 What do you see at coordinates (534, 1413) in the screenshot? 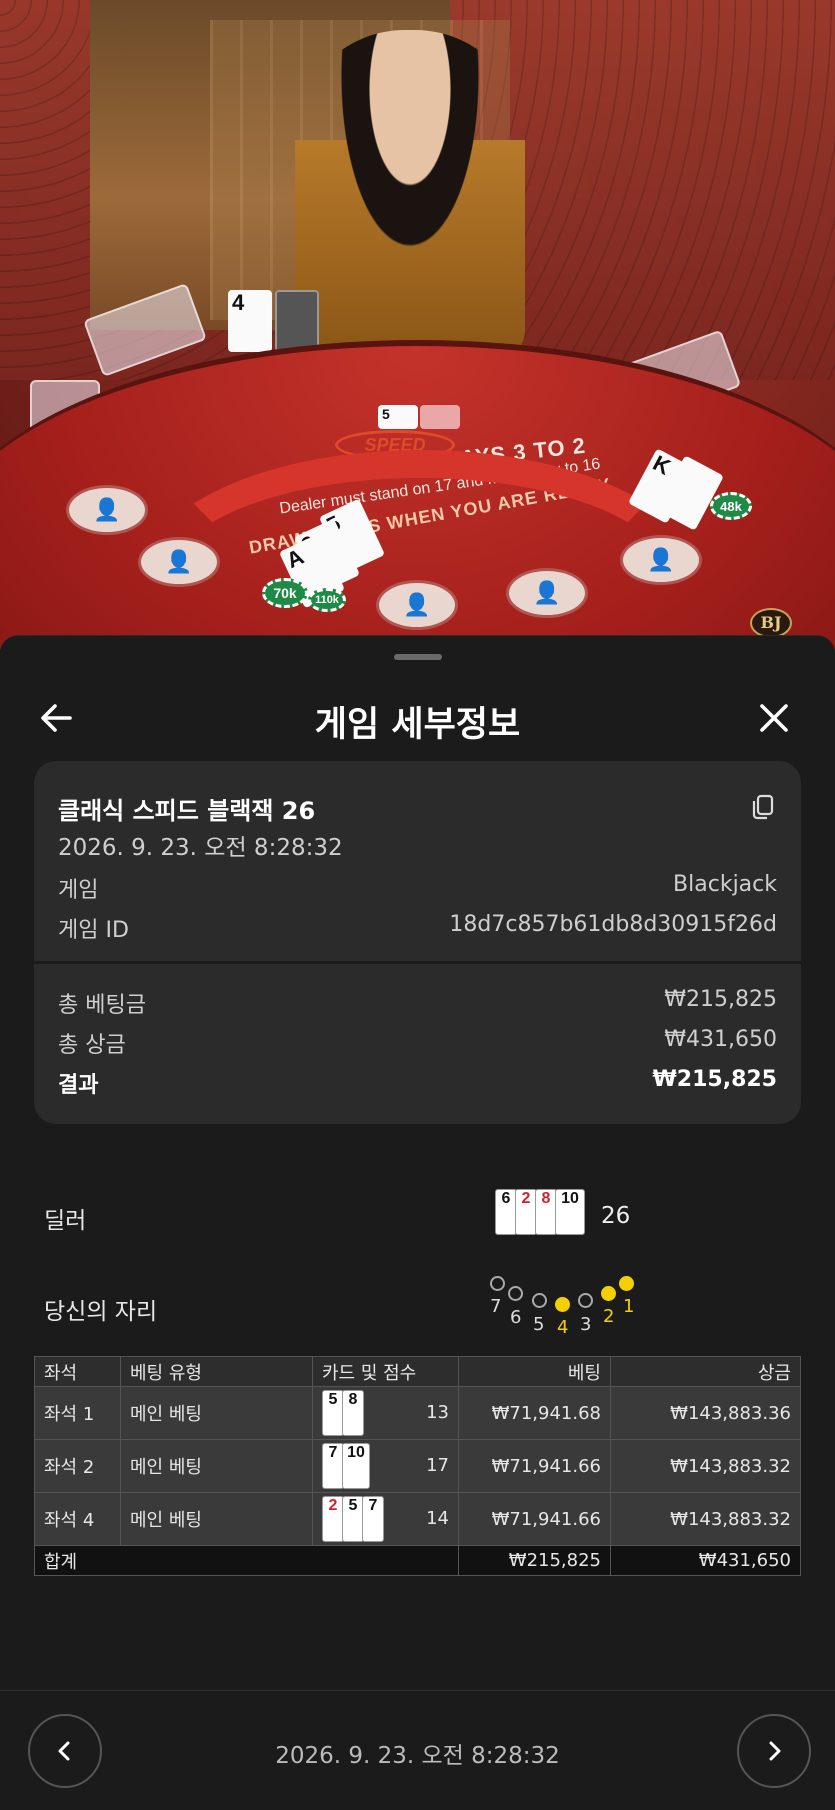
I see `bet-cell: ₩71,941.68` at bounding box center [534, 1413].